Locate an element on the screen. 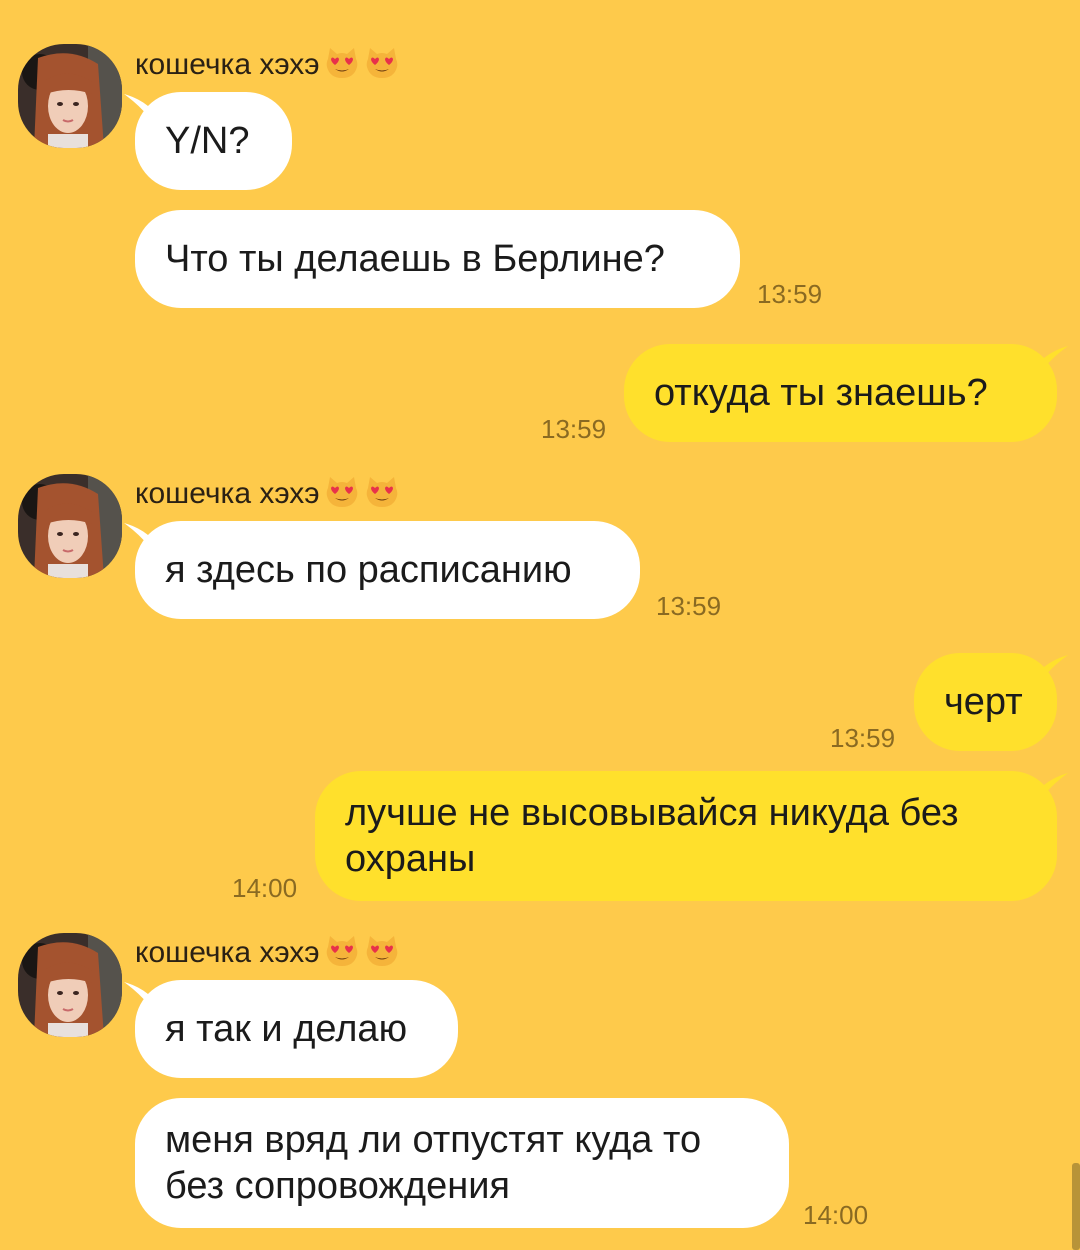  message-bubble-incoming: я здесь по расписанию is located at coordinates (387, 570).